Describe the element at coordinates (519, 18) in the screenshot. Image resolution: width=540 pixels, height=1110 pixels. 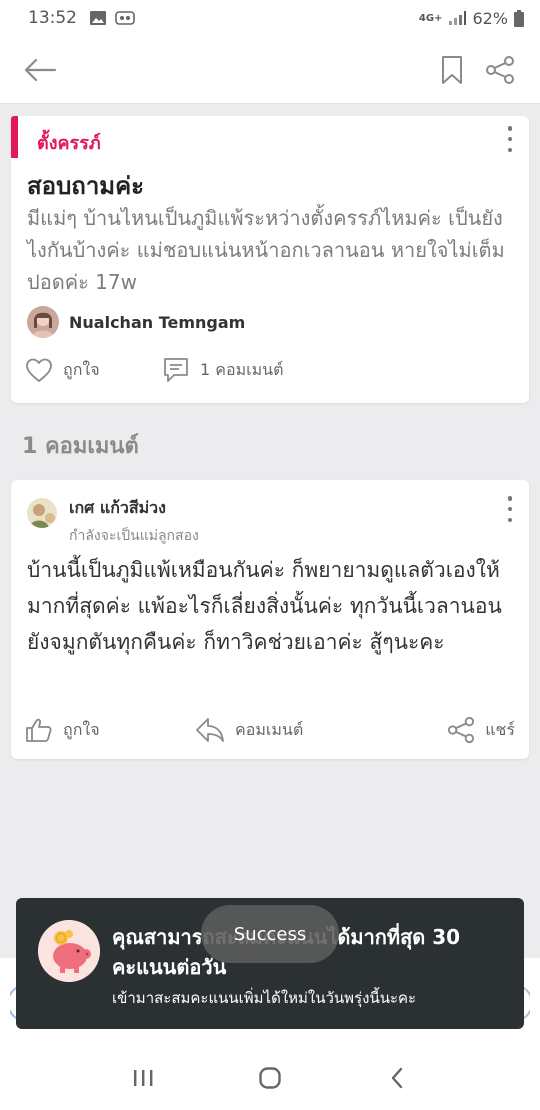
I see `battery-icon` at that location.